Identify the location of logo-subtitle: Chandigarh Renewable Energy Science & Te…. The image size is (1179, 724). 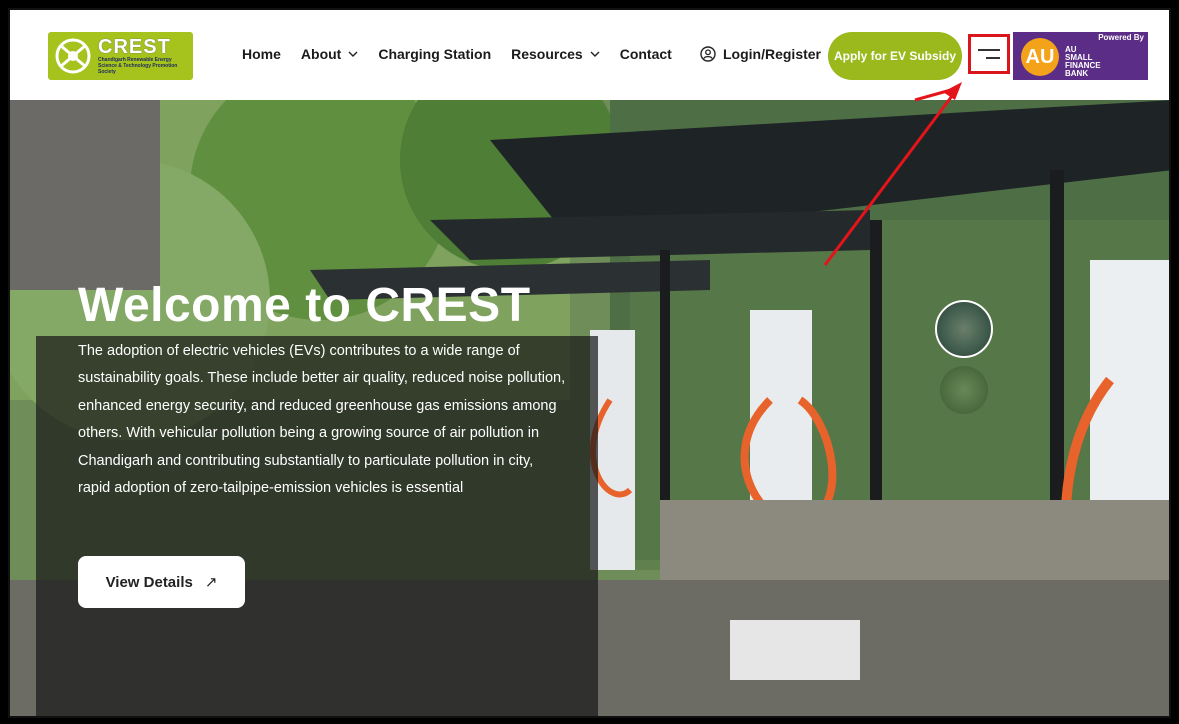
(138, 66).